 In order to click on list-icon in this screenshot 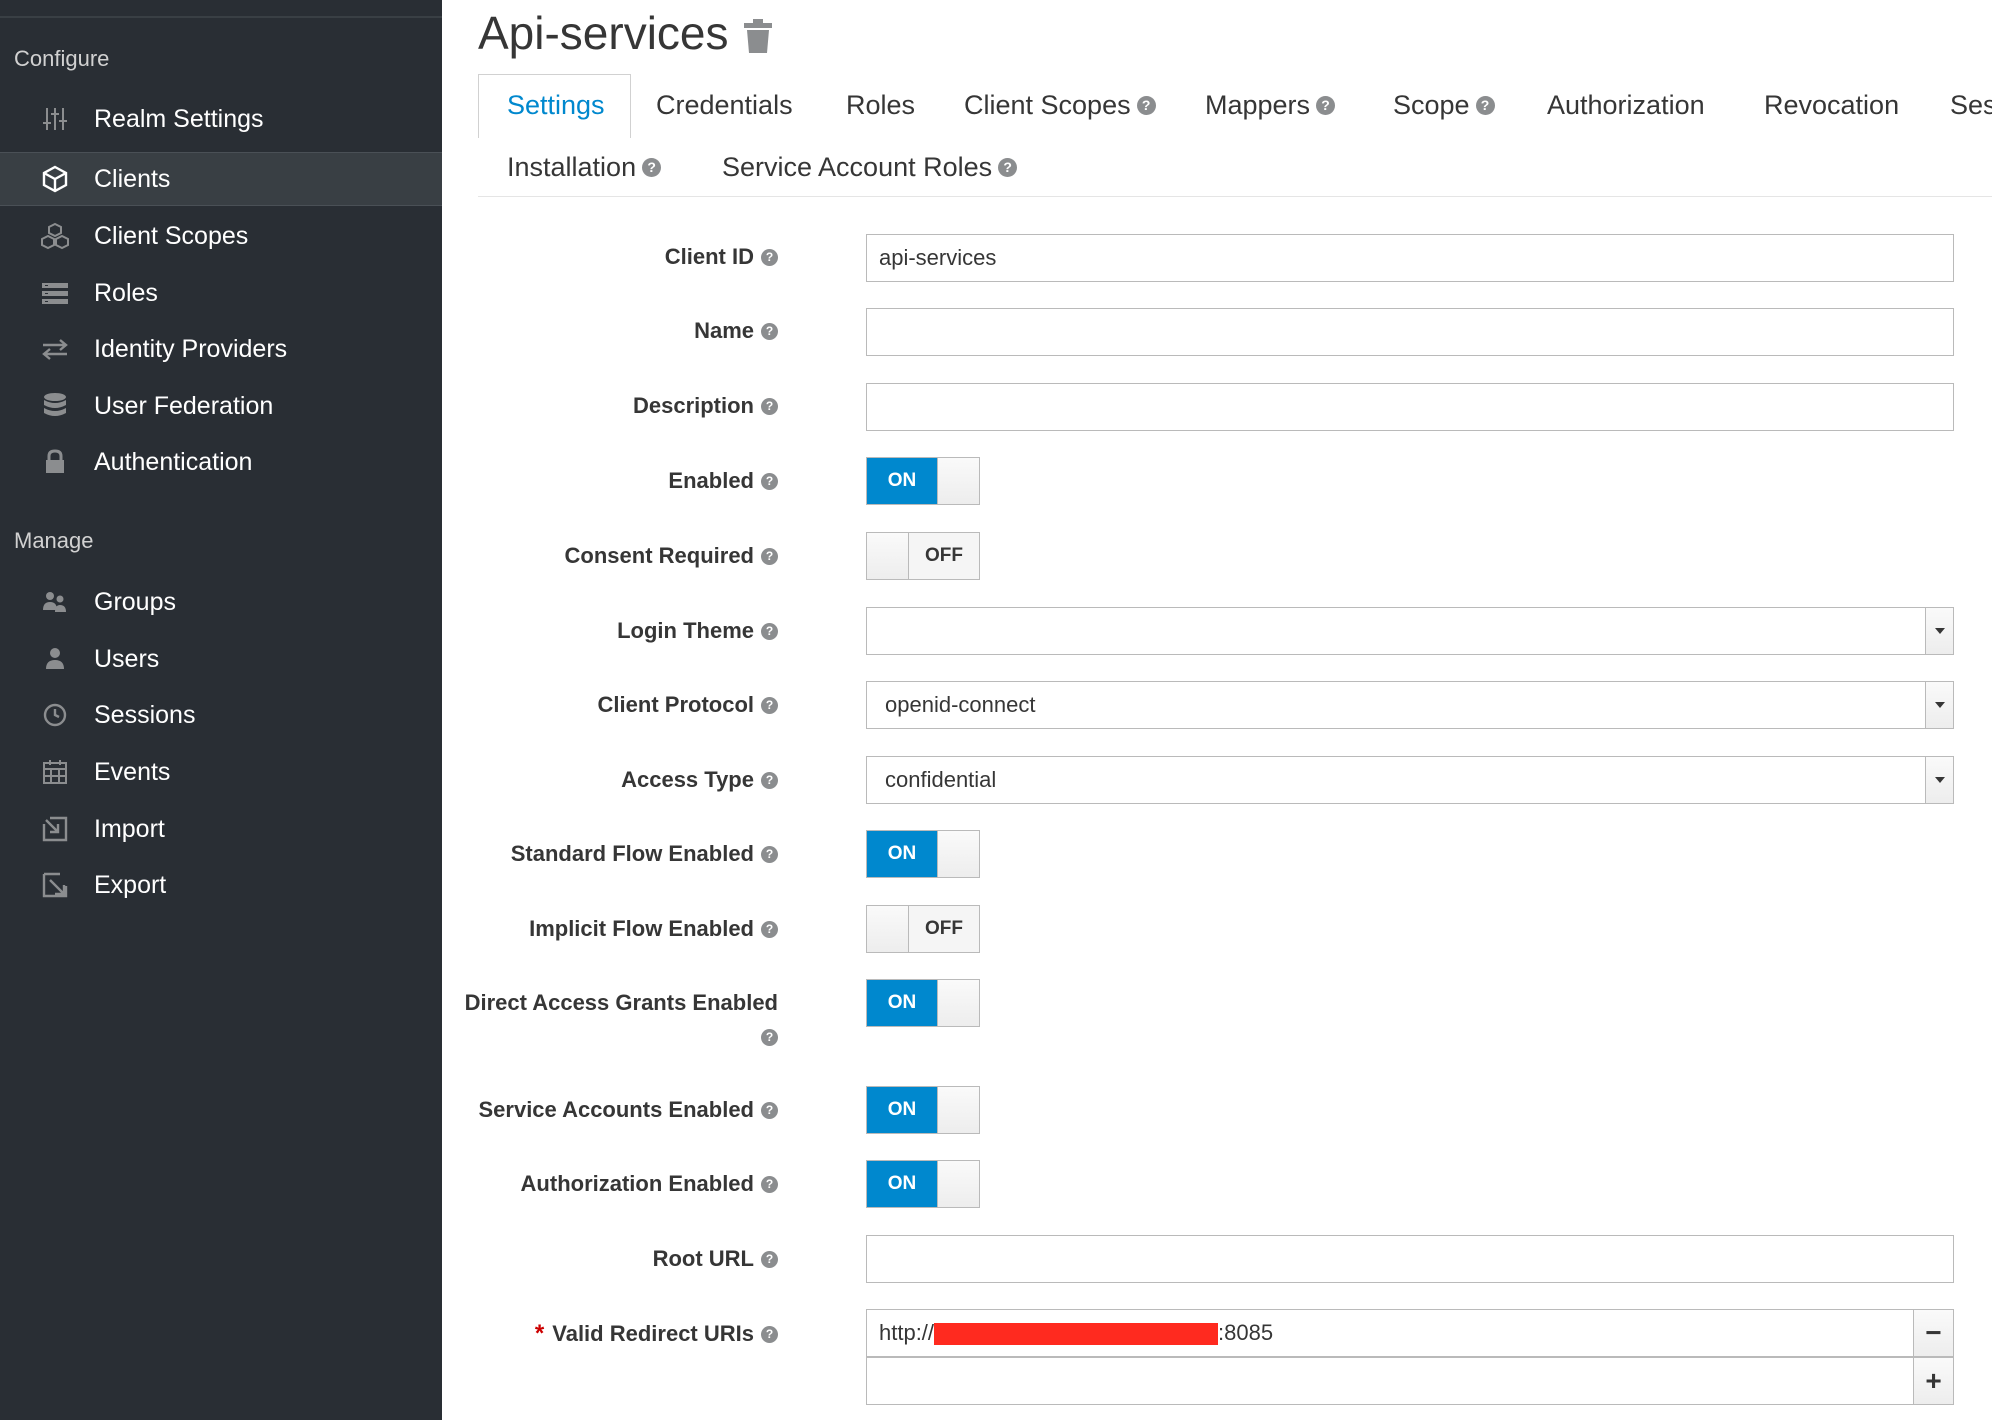, I will do `click(55, 293)`.